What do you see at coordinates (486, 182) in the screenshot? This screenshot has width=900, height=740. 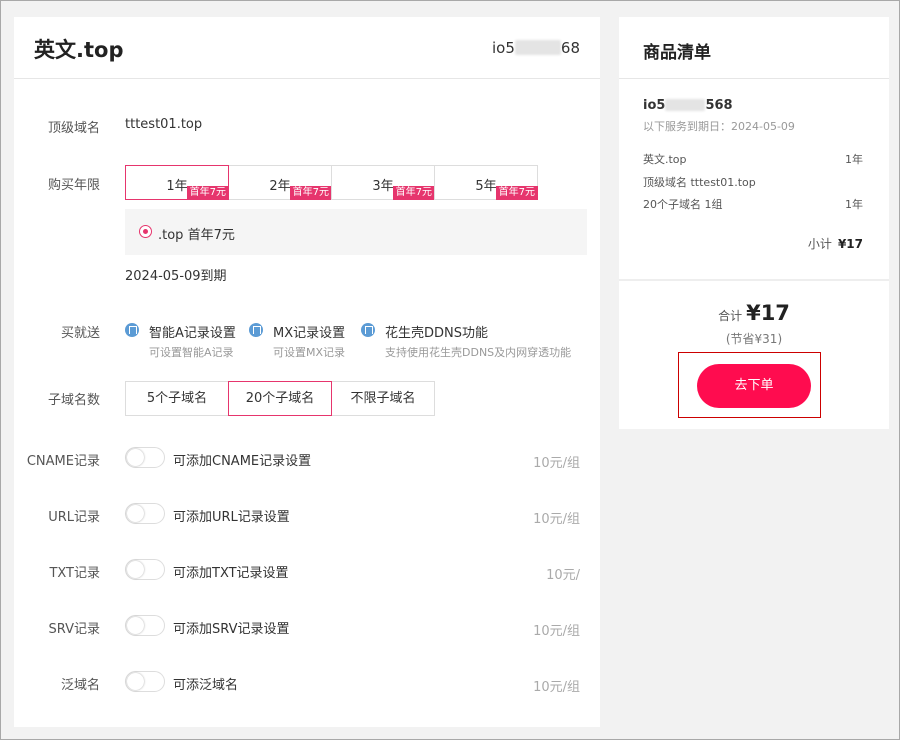 I see `year-option-5: 5年 首年7元` at bounding box center [486, 182].